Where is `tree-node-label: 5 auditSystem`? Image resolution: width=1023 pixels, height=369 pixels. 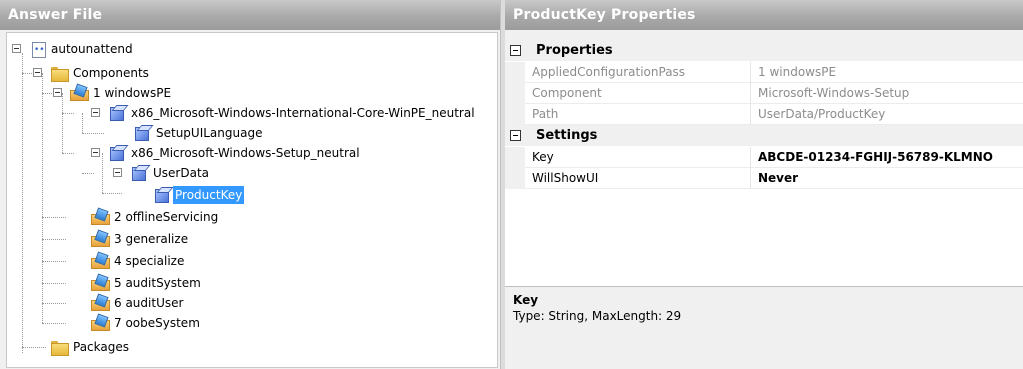 tree-node-label: 5 auditSystem is located at coordinates (157, 283).